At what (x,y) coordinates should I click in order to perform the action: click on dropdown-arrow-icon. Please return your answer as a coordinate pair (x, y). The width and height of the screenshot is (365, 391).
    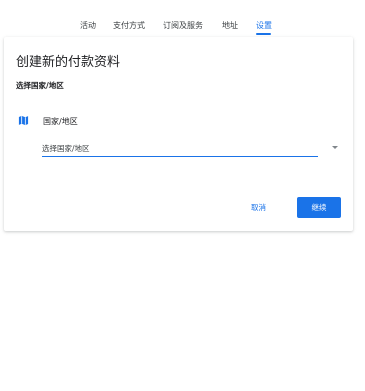
    Looking at the image, I should click on (335, 147).